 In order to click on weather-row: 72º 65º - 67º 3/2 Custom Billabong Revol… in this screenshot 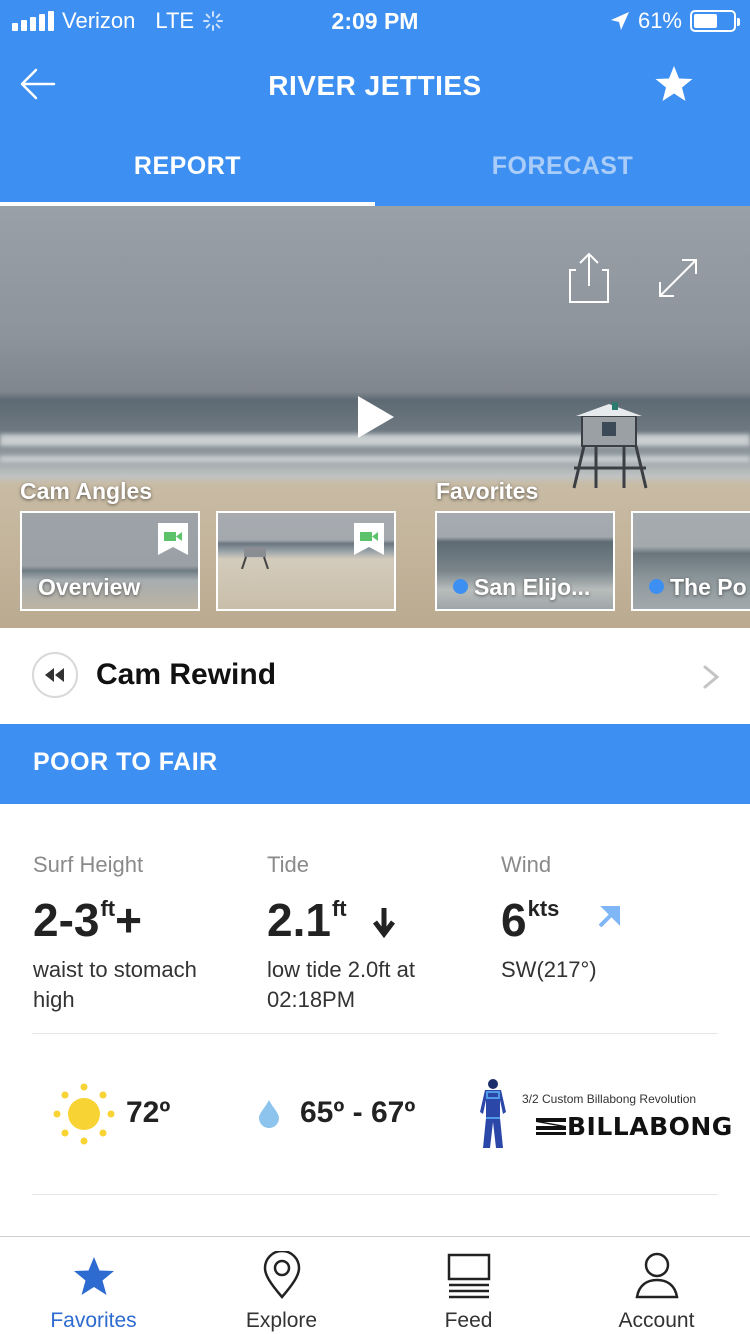, I will do `click(375, 1116)`.